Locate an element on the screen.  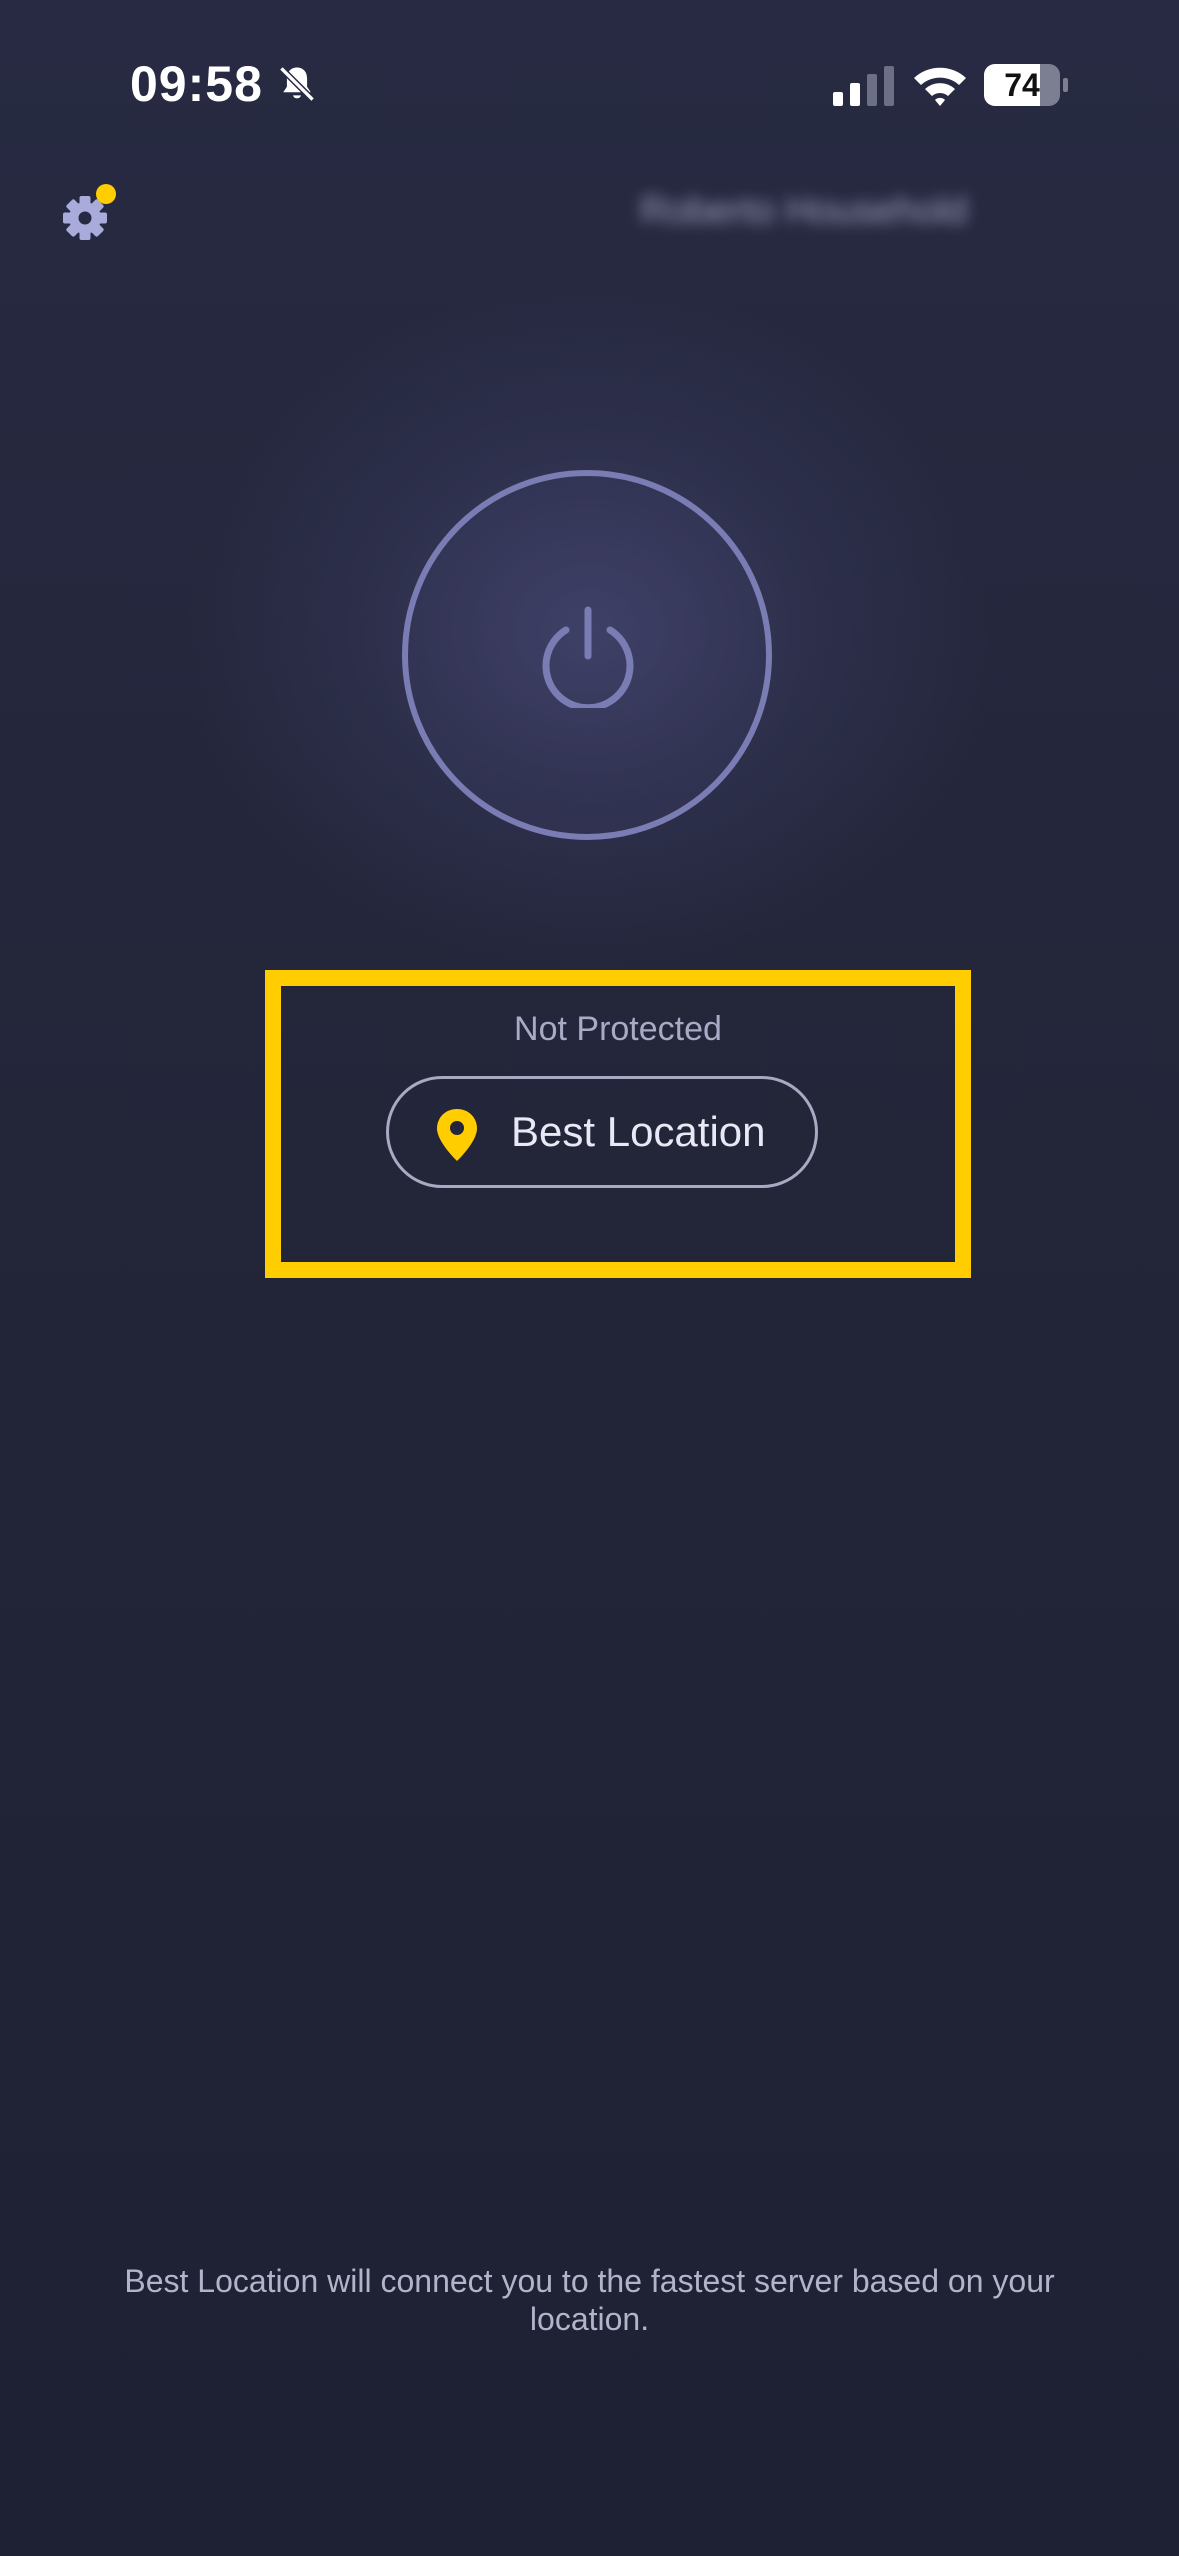
household-label: Roberto Household is located at coordinates (870, 211).